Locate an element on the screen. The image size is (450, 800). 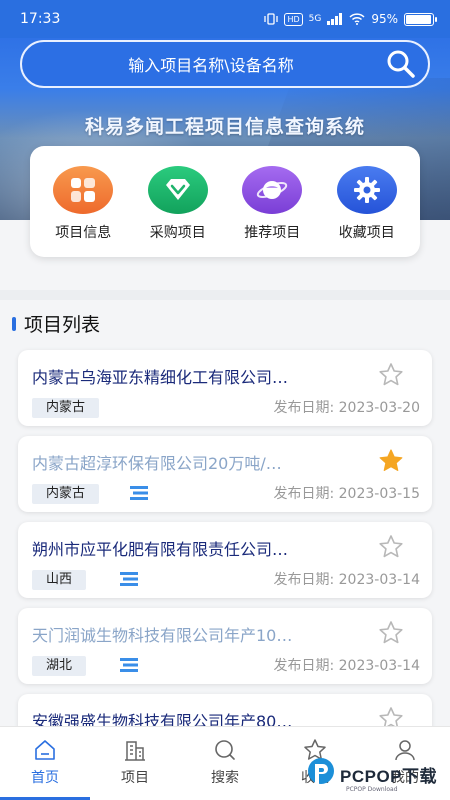
project-card: 内蒙古超淳环保有限公司20万吨/… 内蒙古 发布日期: 2023-03-15 is located at coordinates (225, 474).